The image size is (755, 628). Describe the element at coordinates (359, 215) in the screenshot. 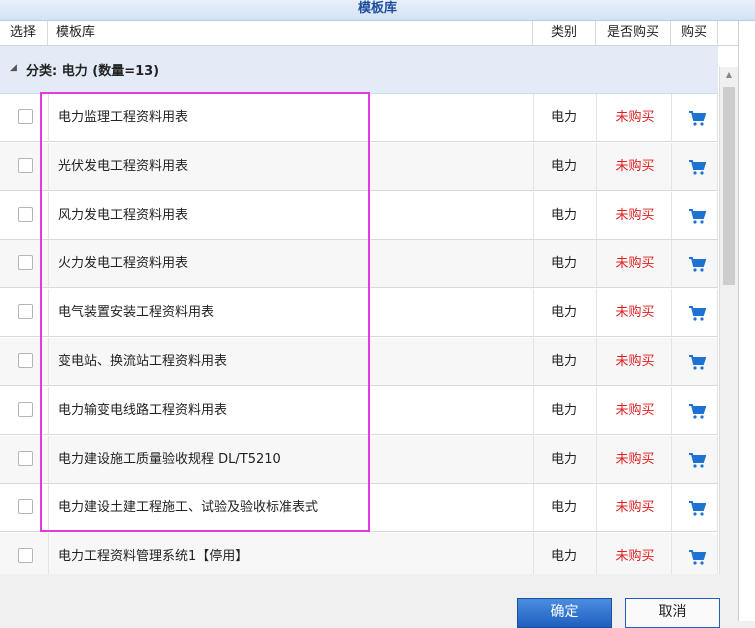

I see `table-row: 风力发电工程资料用表 电力 未购买` at that location.